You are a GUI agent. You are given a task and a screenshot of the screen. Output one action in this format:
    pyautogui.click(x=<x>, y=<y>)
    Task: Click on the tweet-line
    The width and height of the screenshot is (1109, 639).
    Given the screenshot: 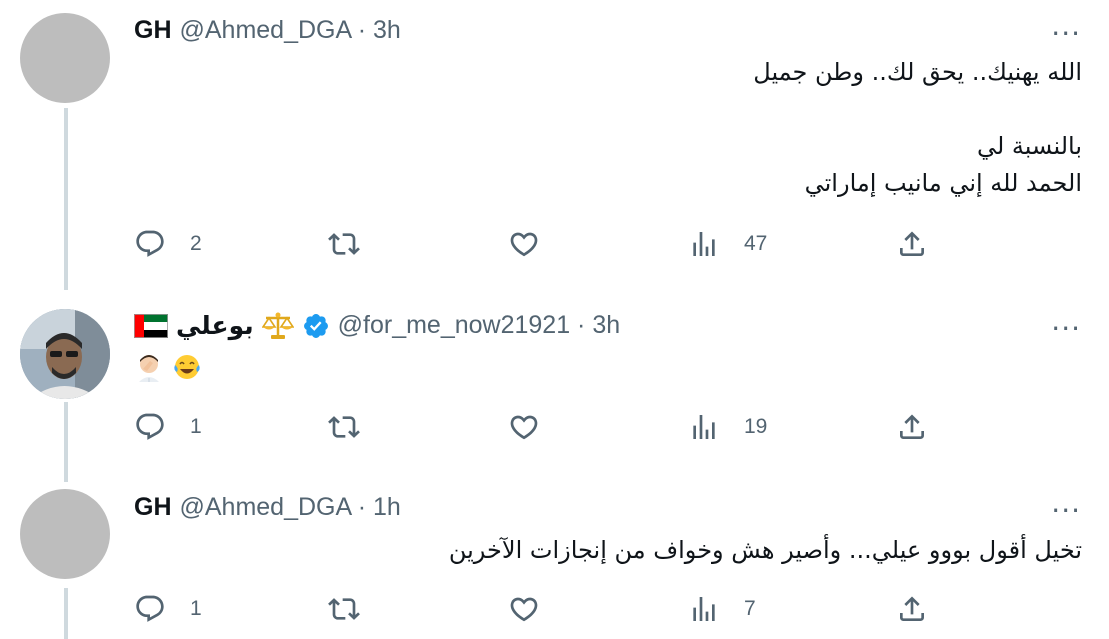 What is the action you would take?
    pyautogui.click(x=917, y=109)
    